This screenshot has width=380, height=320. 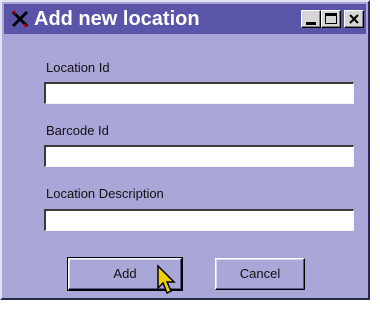 I want to click on barcode-id-input, so click(x=199, y=156).